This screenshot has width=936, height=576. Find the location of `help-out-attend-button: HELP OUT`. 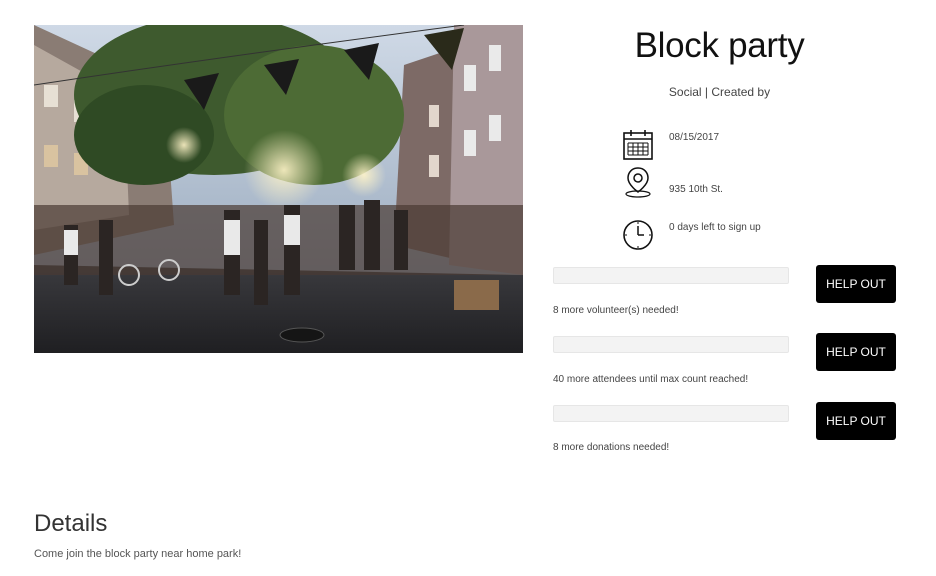

help-out-attend-button: HELP OUT is located at coordinates (856, 352).